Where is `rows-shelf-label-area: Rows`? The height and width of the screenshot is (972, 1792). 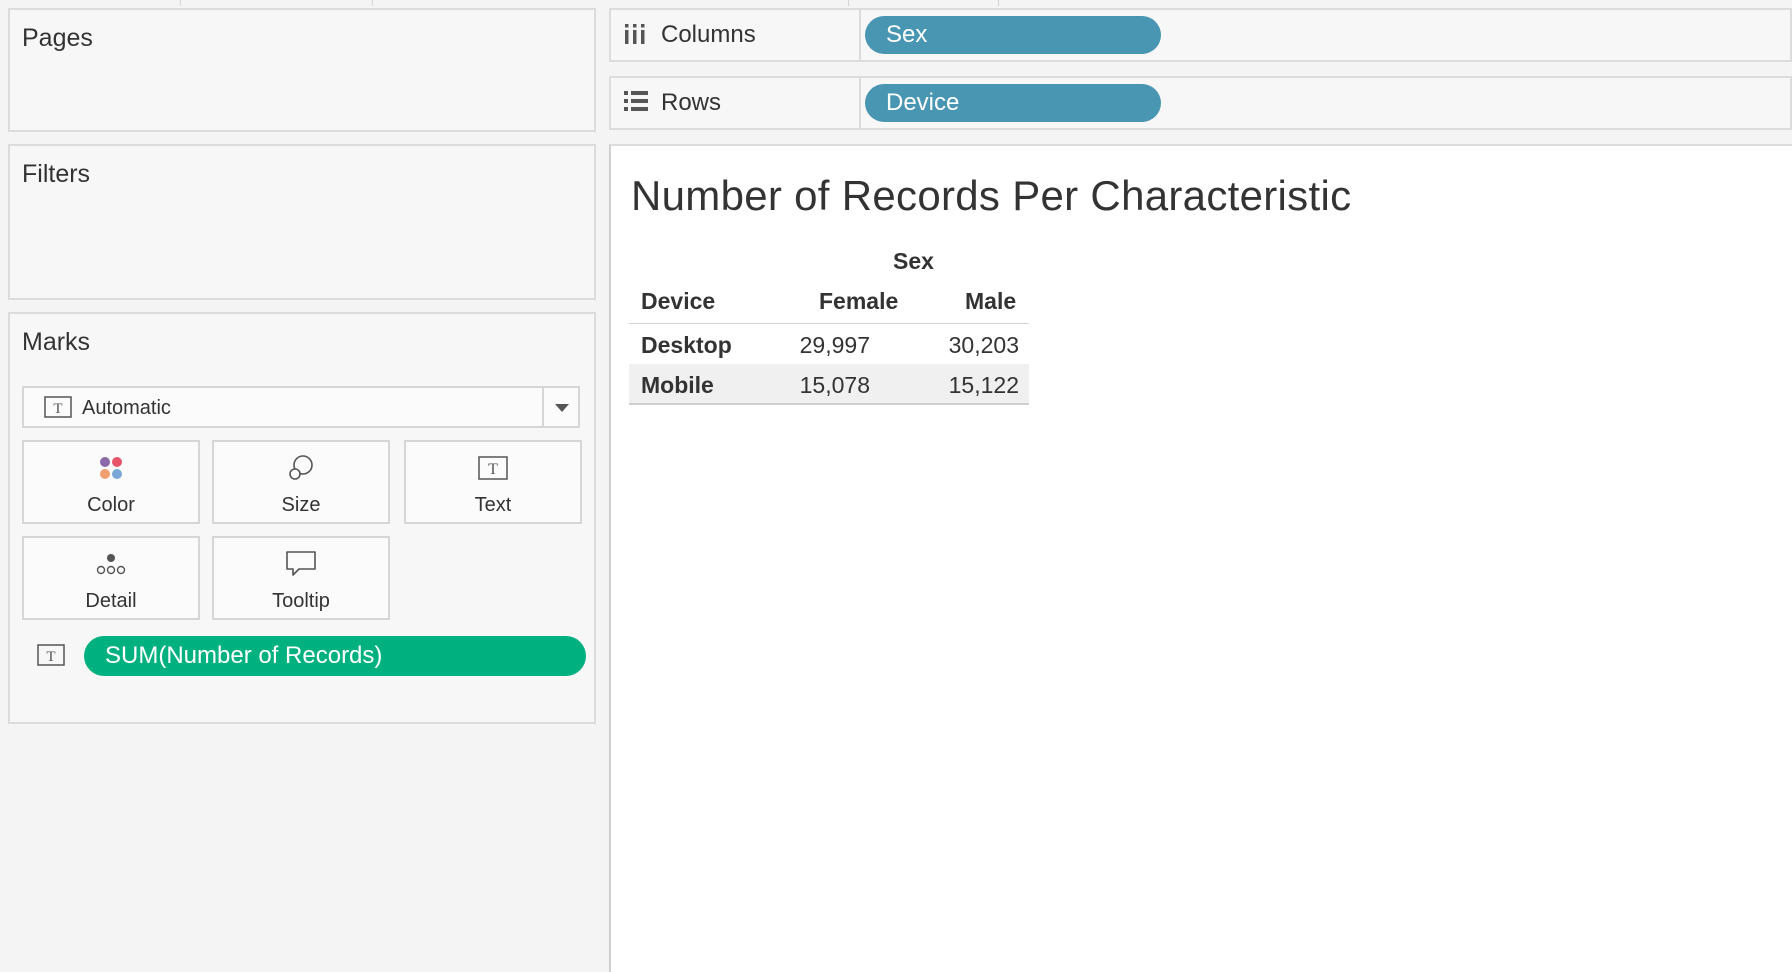 rows-shelf-label-area: Rows is located at coordinates (736, 103).